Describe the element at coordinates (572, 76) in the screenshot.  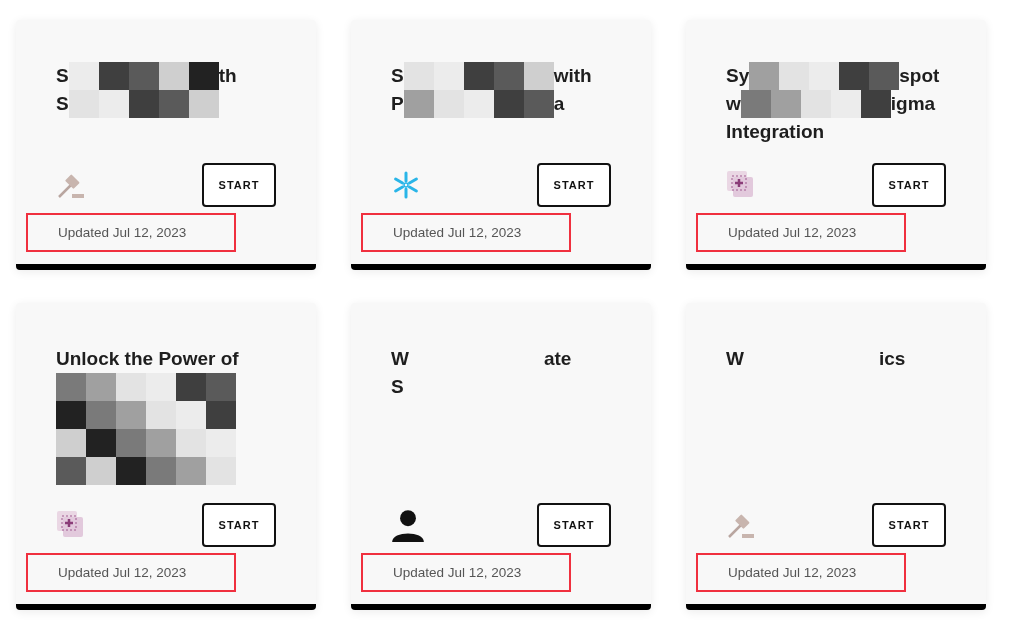
I see `card-title: with` at that location.